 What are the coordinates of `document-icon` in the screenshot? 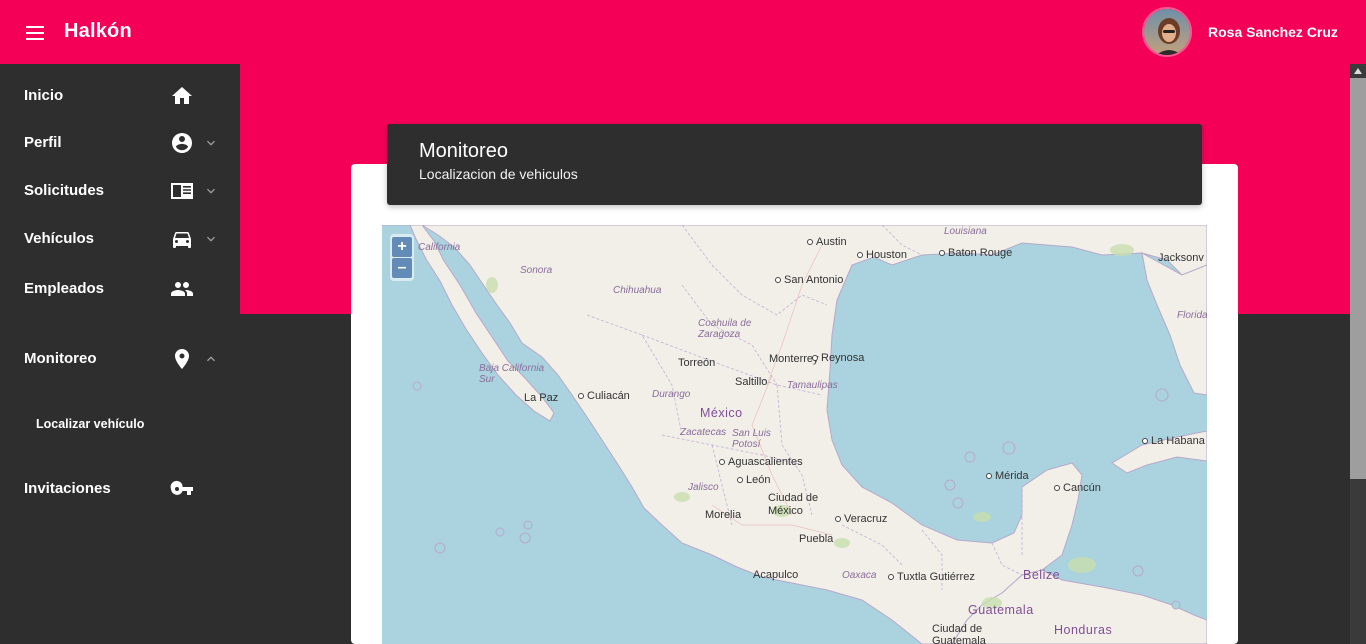 It's located at (182, 191).